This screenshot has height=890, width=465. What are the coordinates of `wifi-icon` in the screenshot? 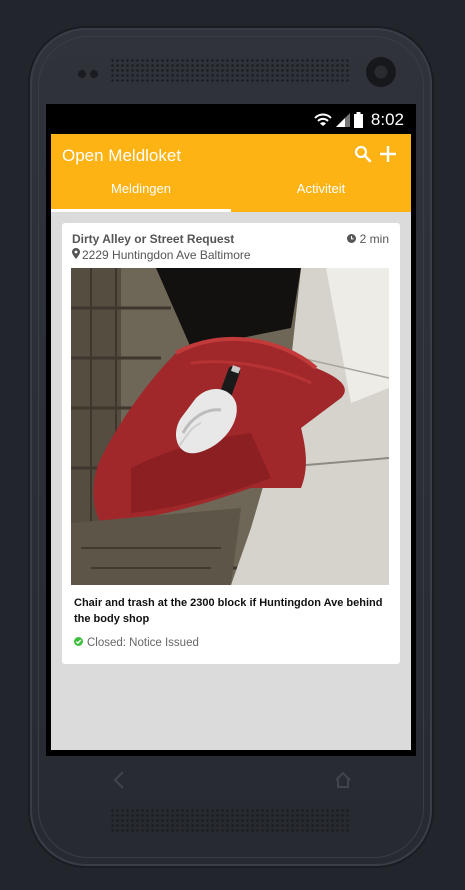 It's located at (323, 120).